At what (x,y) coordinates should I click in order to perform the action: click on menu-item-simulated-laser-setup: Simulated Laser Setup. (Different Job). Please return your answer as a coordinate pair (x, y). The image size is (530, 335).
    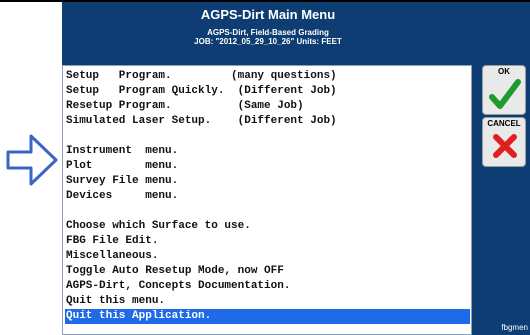
    Looking at the image, I should click on (267, 121).